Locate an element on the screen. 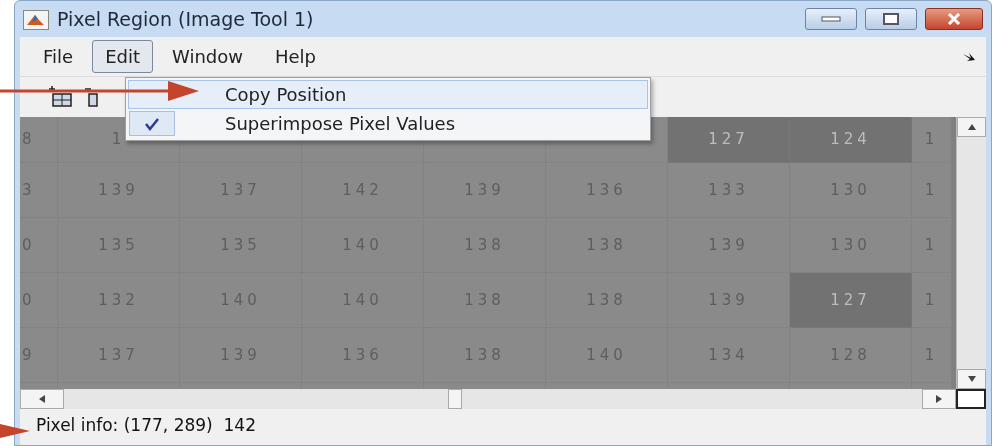  right-arrow-icon is located at coordinates (939, 399).